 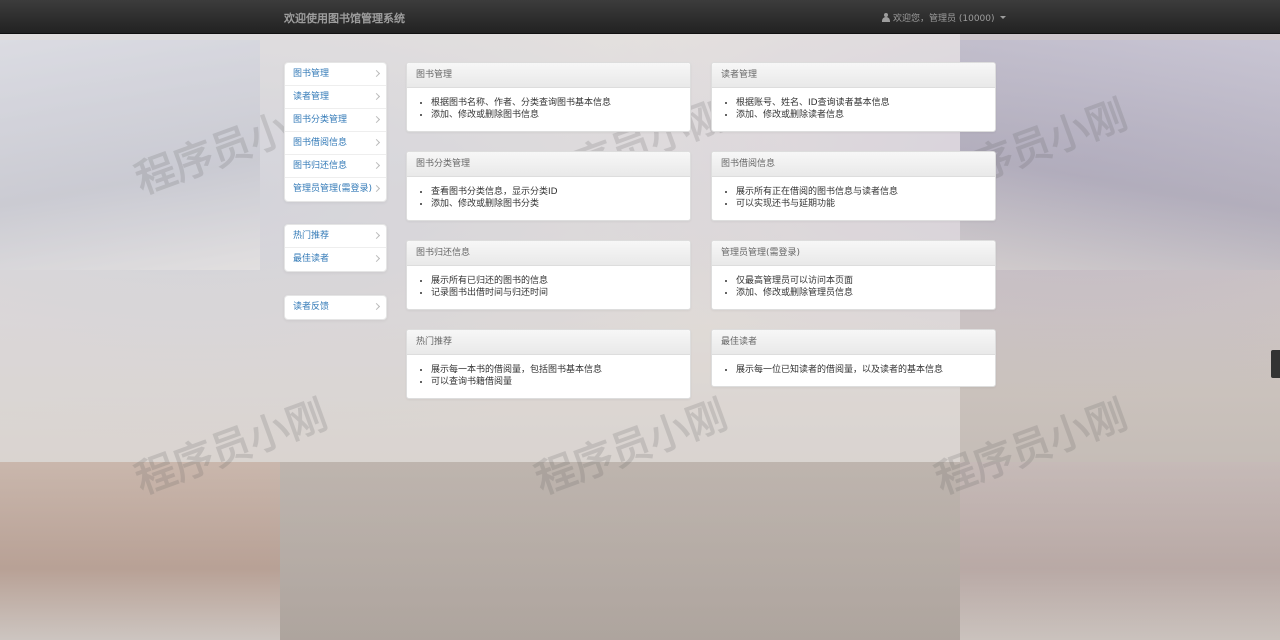 I want to click on panel-list-item: 记录图书出借时间与归还时间, so click(x=560, y=293).